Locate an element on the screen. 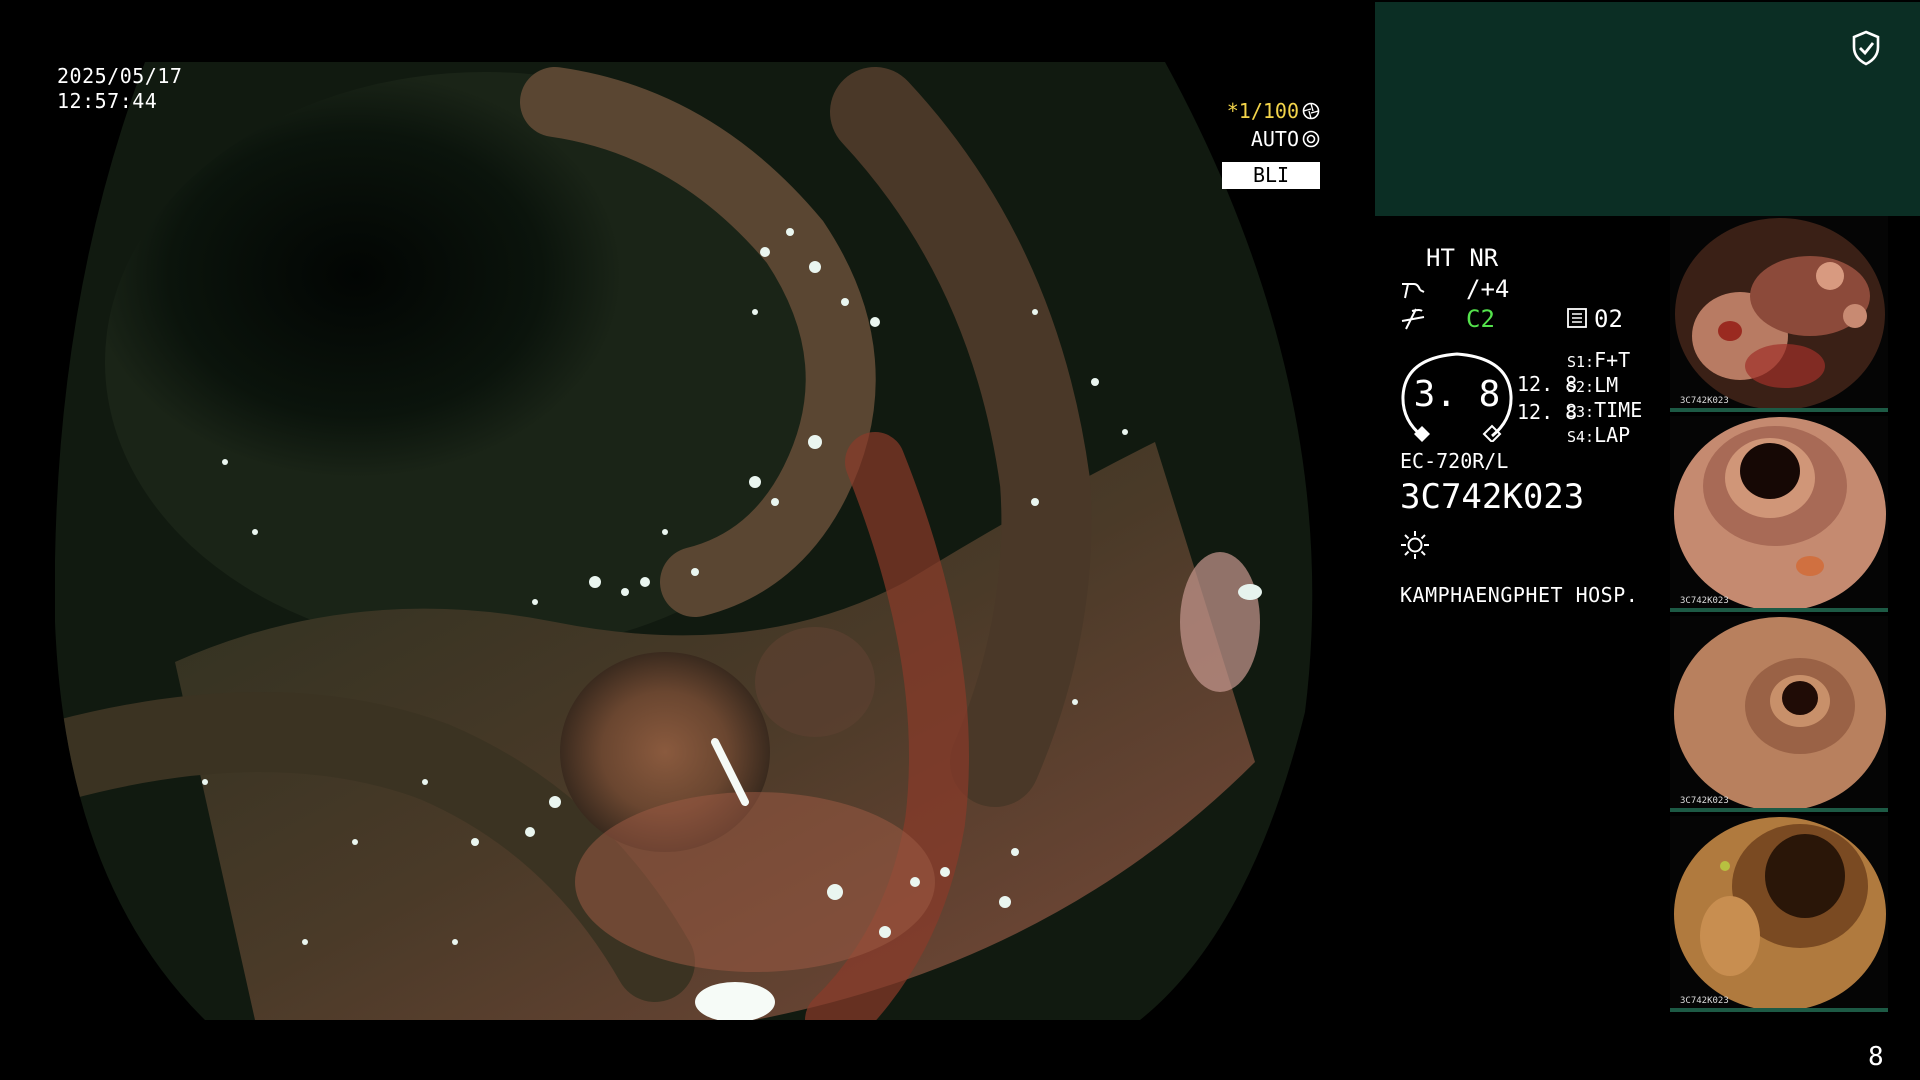 The height and width of the screenshot is (1080, 1920). shutter-speed: *1/100 is located at coordinates (1257, 111).